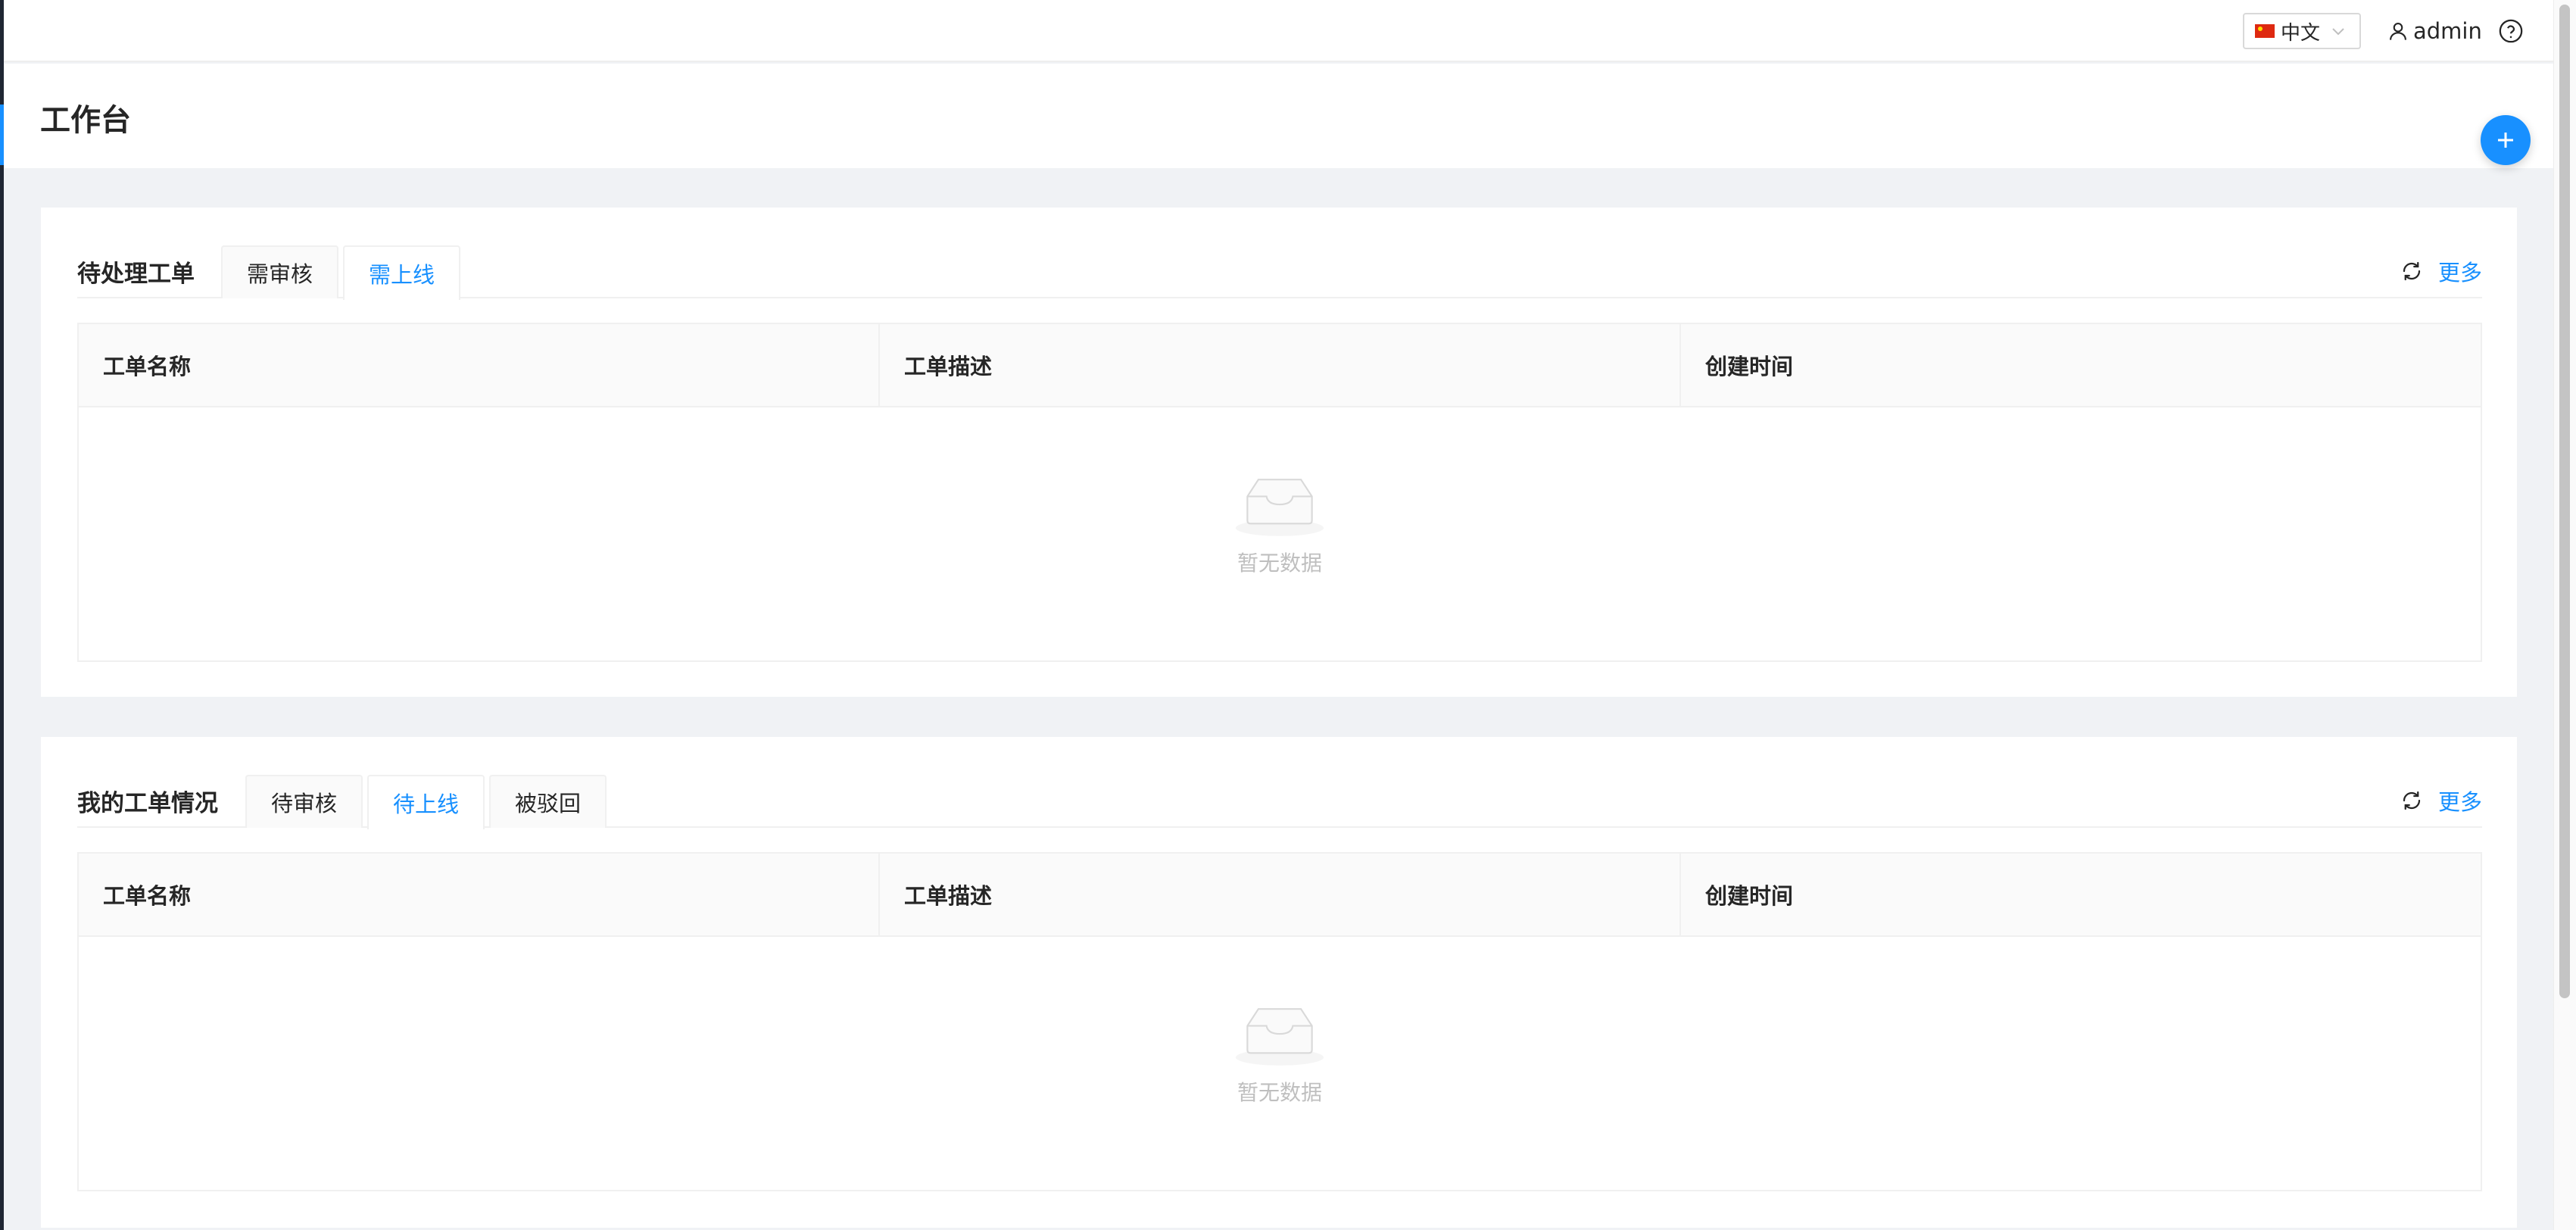 Image resolution: width=2576 pixels, height=1230 pixels. Describe the element at coordinates (1279, 801) in the screenshot. I see `my-orders-header: 我的工单情况 待审核 待上线 被驳回 更多` at that location.